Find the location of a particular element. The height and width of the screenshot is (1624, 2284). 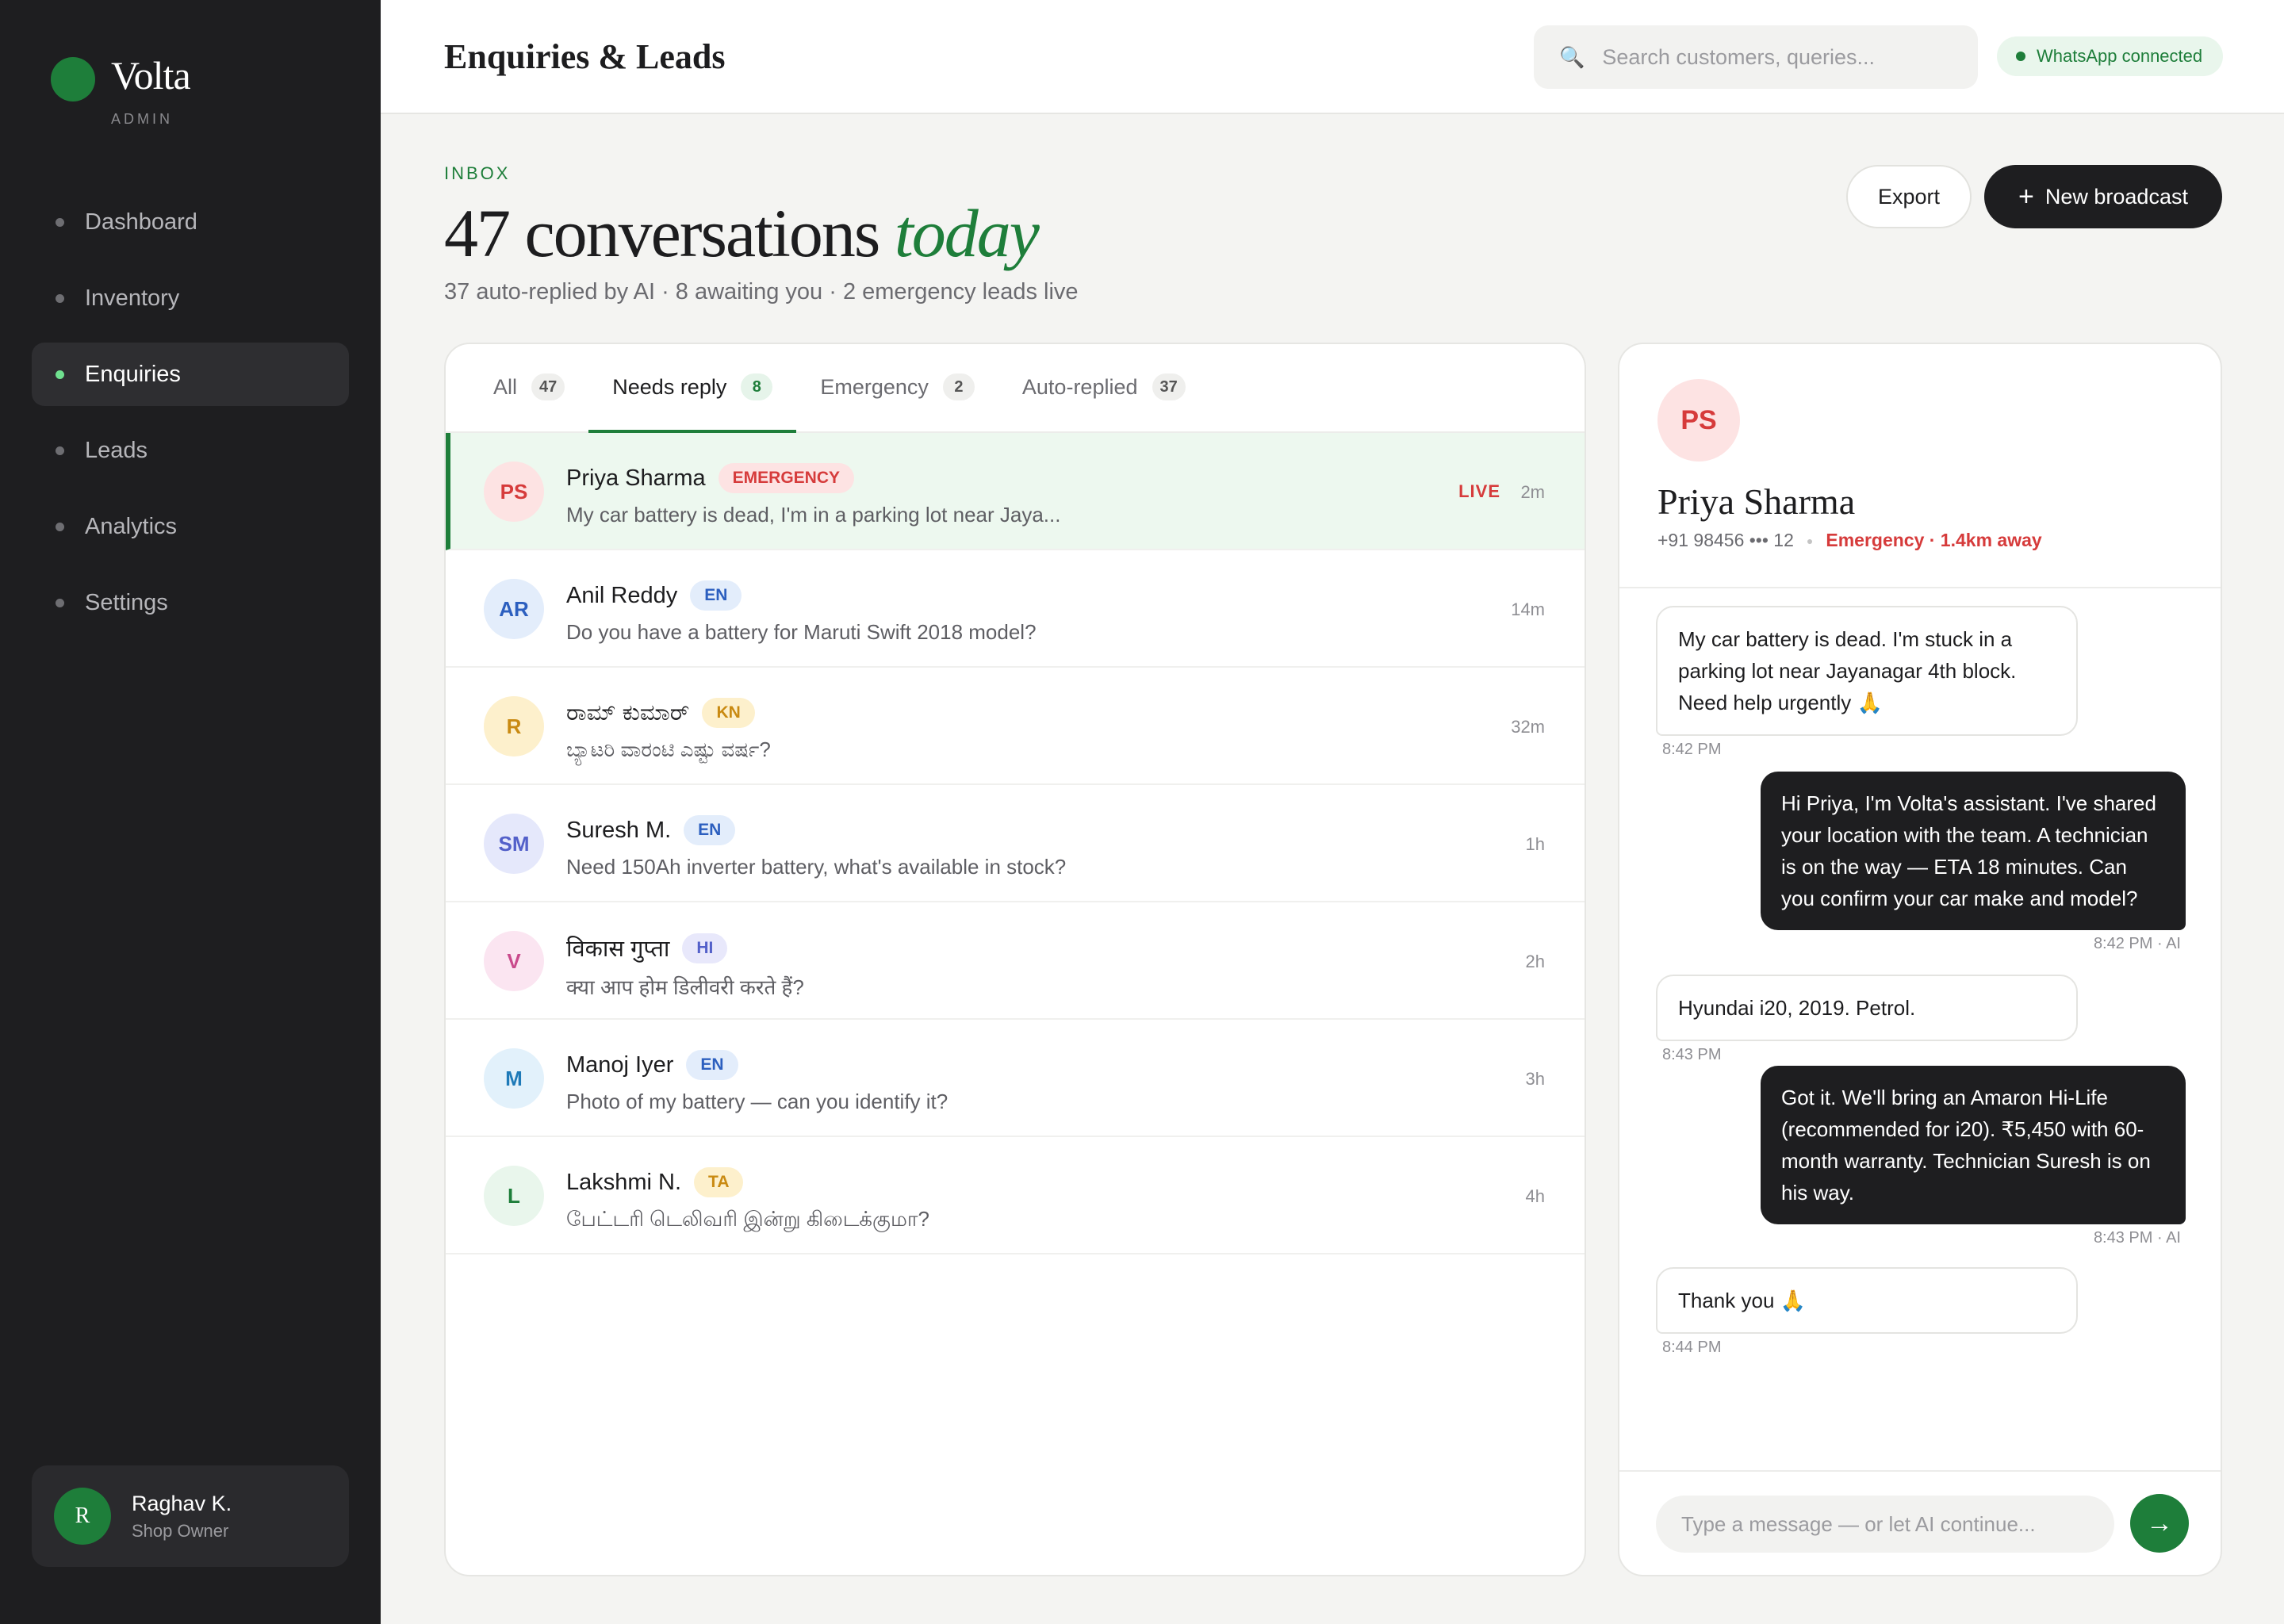

chat-phone: +91 98456 ••• 12 is located at coordinates (1725, 540).